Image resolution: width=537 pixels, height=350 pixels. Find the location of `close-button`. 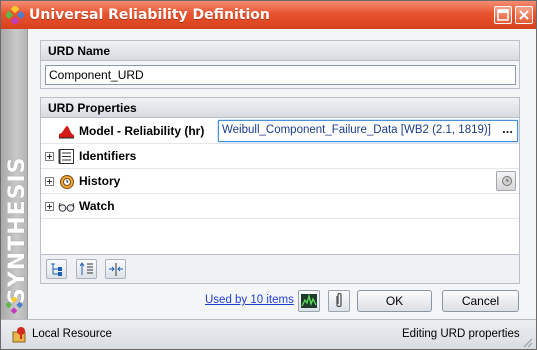

close-button is located at coordinates (524, 15).